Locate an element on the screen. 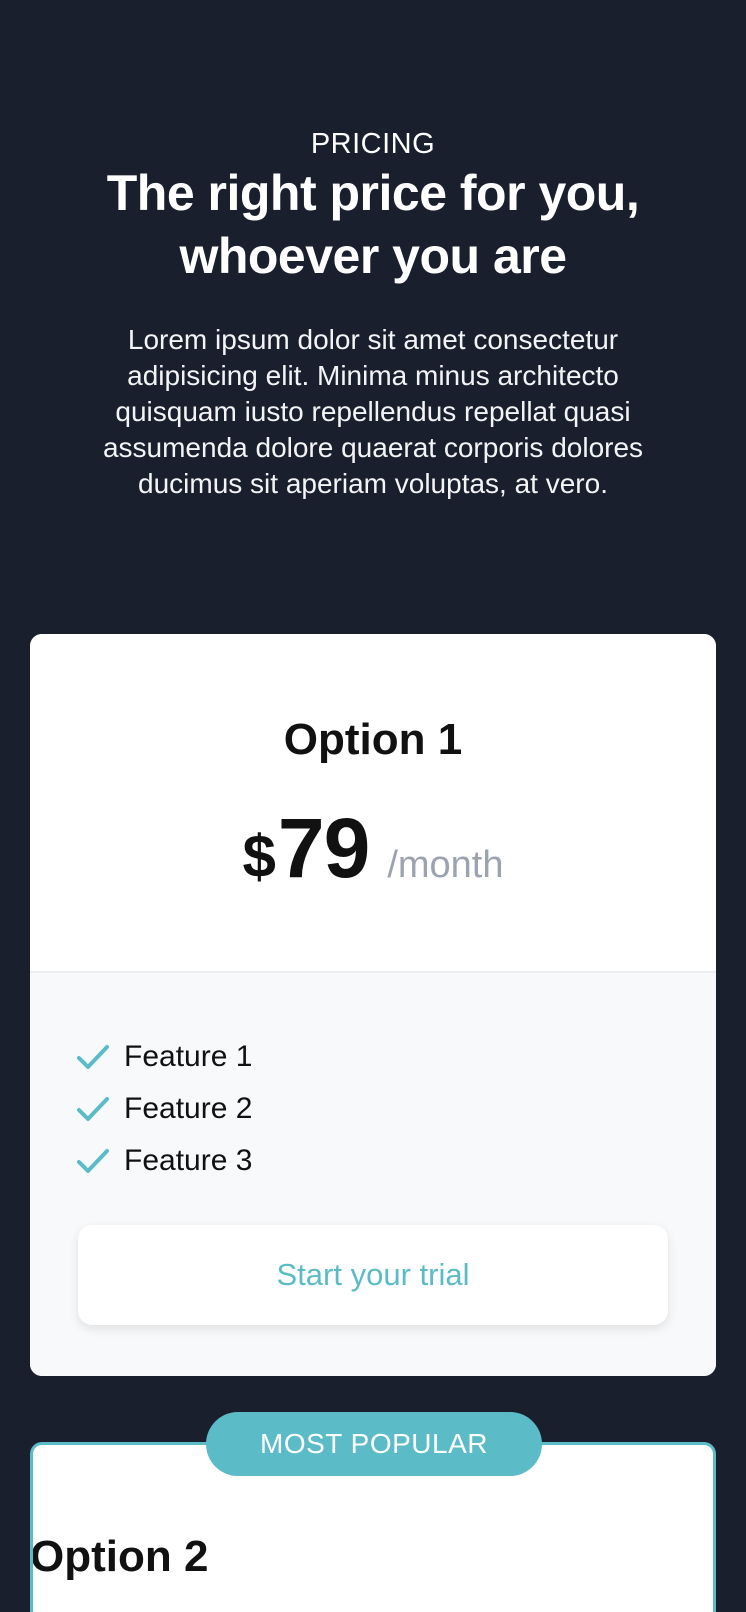 This screenshot has height=1612, width=746. feature-item: Feature 2 is located at coordinates (164, 1109).